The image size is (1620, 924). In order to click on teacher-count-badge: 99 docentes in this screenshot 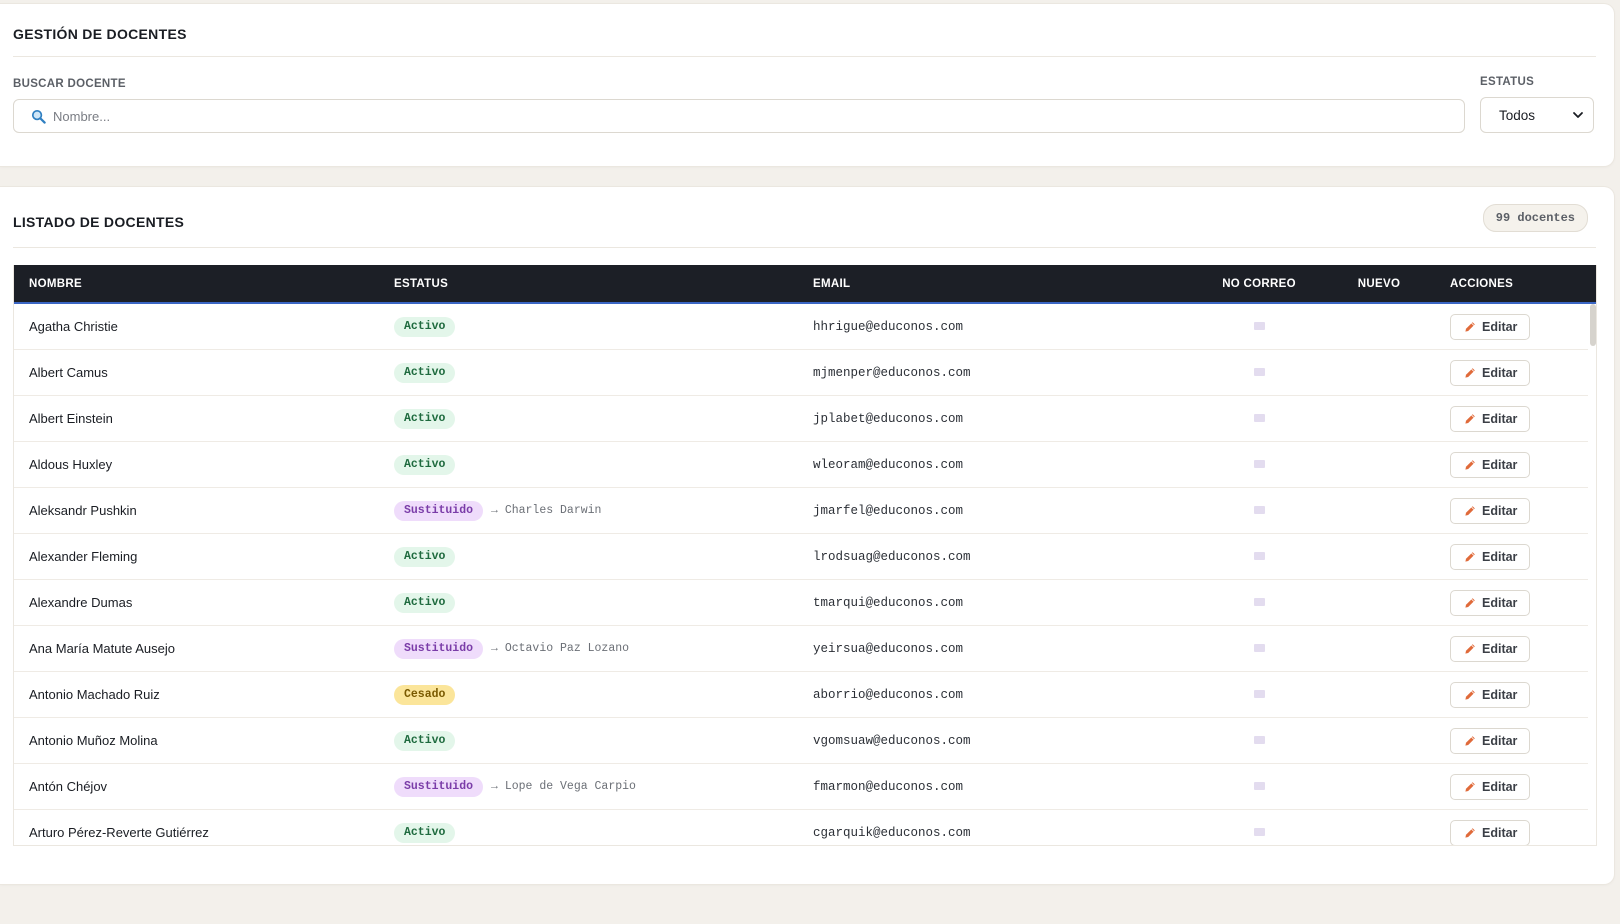, I will do `click(1535, 218)`.